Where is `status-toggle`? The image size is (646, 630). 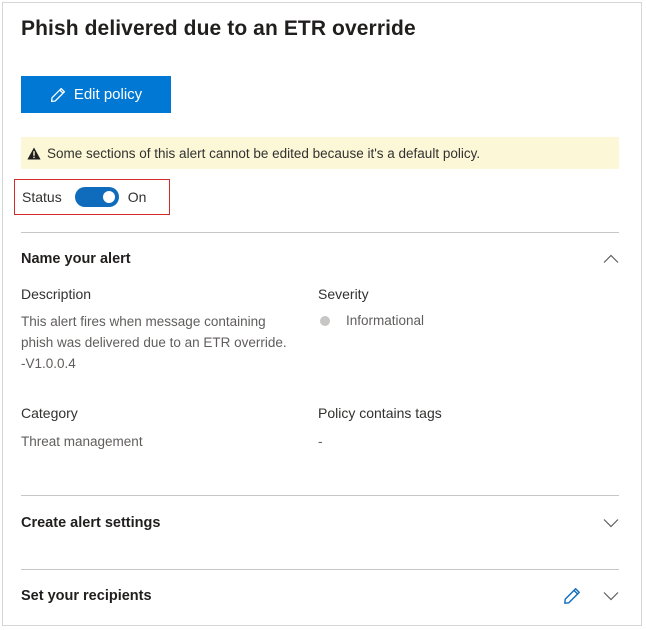 status-toggle is located at coordinates (96, 197).